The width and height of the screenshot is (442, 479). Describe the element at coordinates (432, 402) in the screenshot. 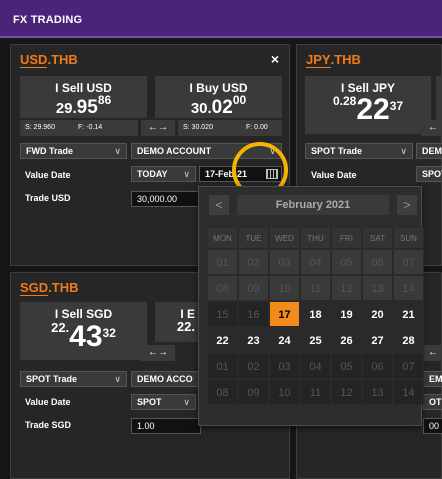

I see `value-date-mode-select: OT` at that location.